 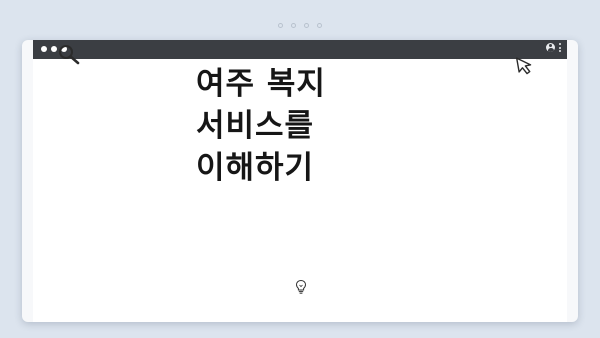 What do you see at coordinates (300, 49) in the screenshot?
I see `window-titlebar` at bounding box center [300, 49].